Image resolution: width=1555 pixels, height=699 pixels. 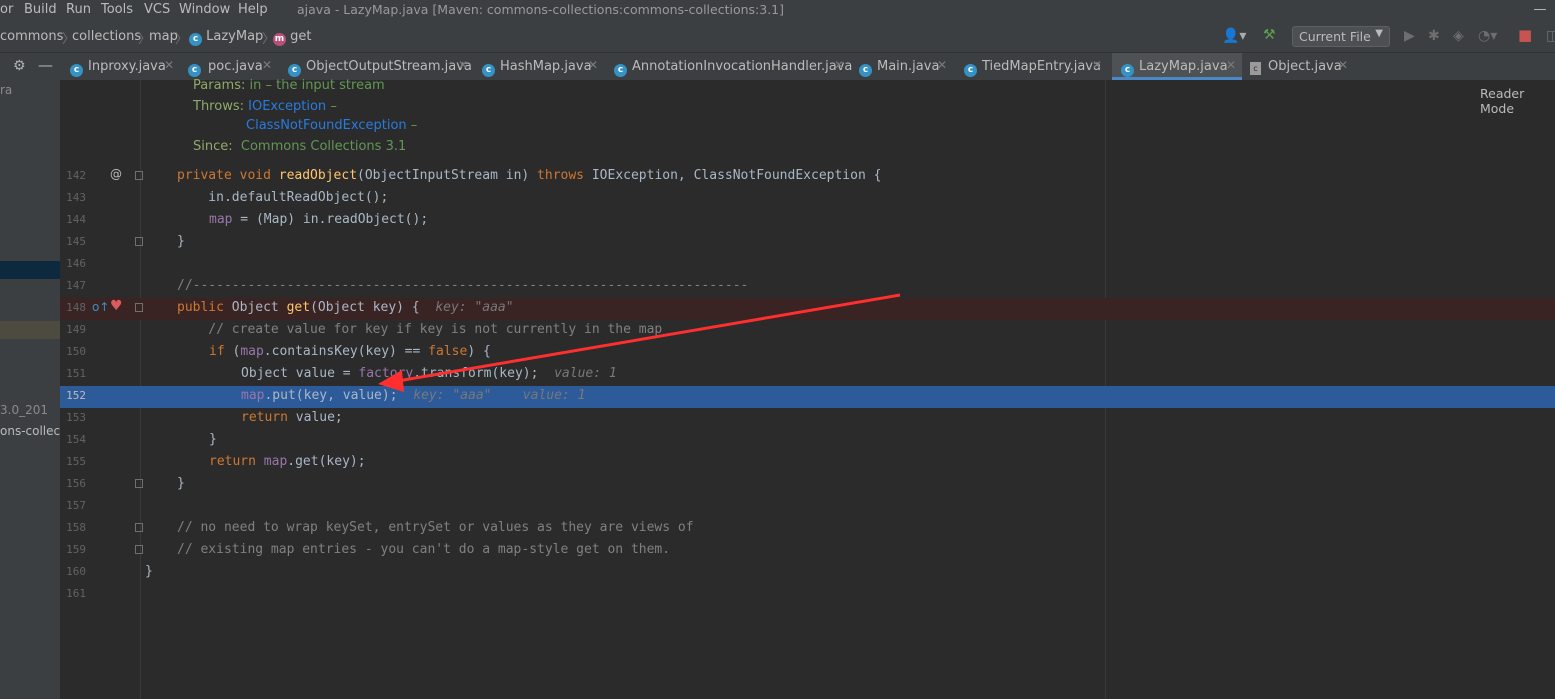 I want to click on run-icon: ▶, so click(x=1409, y=36).